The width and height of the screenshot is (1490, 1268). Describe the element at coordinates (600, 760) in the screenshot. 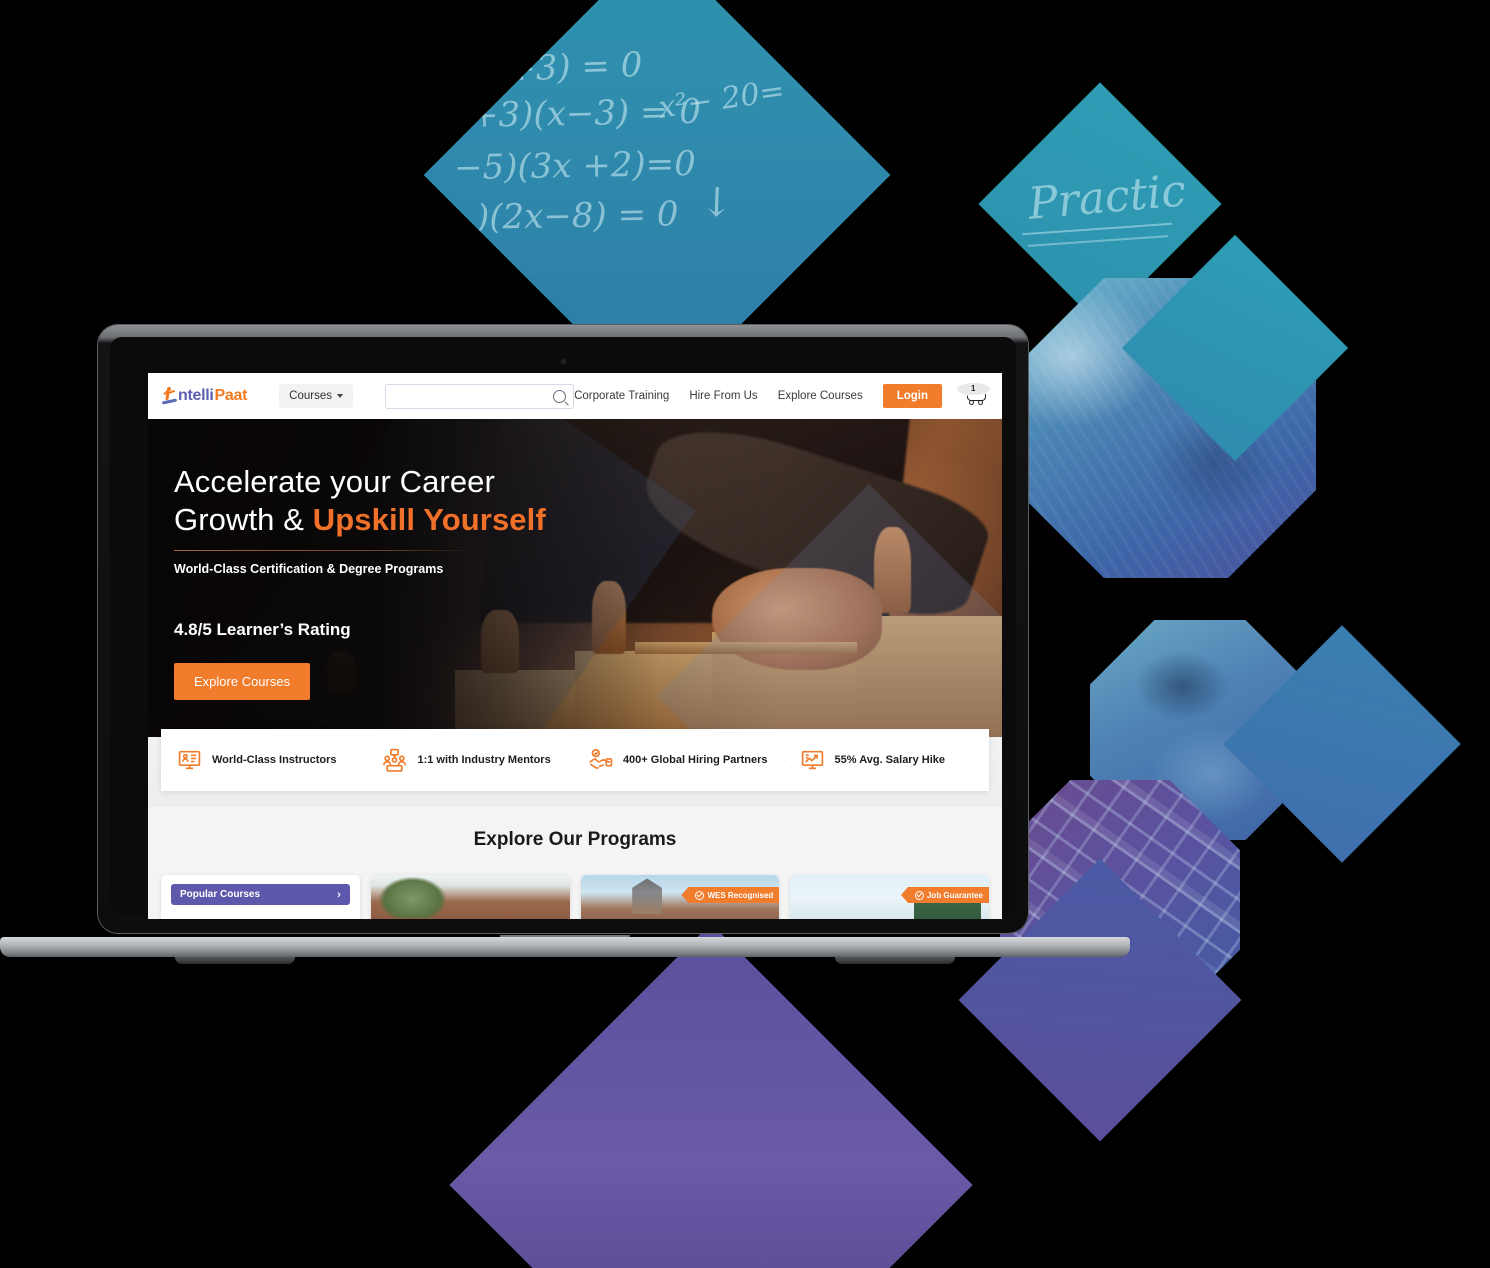

I see `handshake-check-icon` at that location.